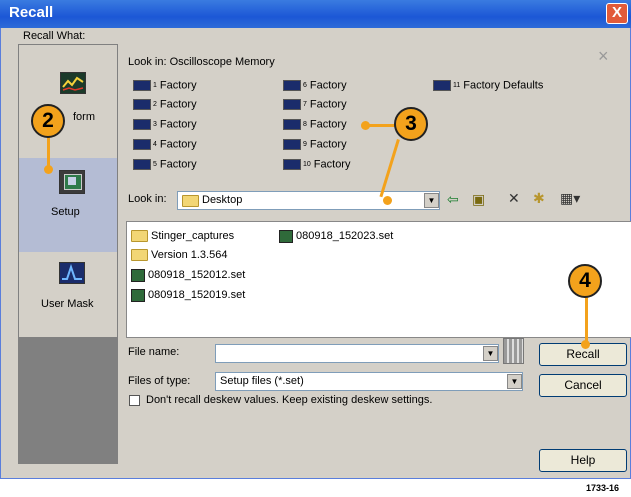 This screenshot has height=497, width=631. Describe the element at coordinates (514, 381) in the screenshot. I see `file-type-dropdown-button: ▼` at that location.